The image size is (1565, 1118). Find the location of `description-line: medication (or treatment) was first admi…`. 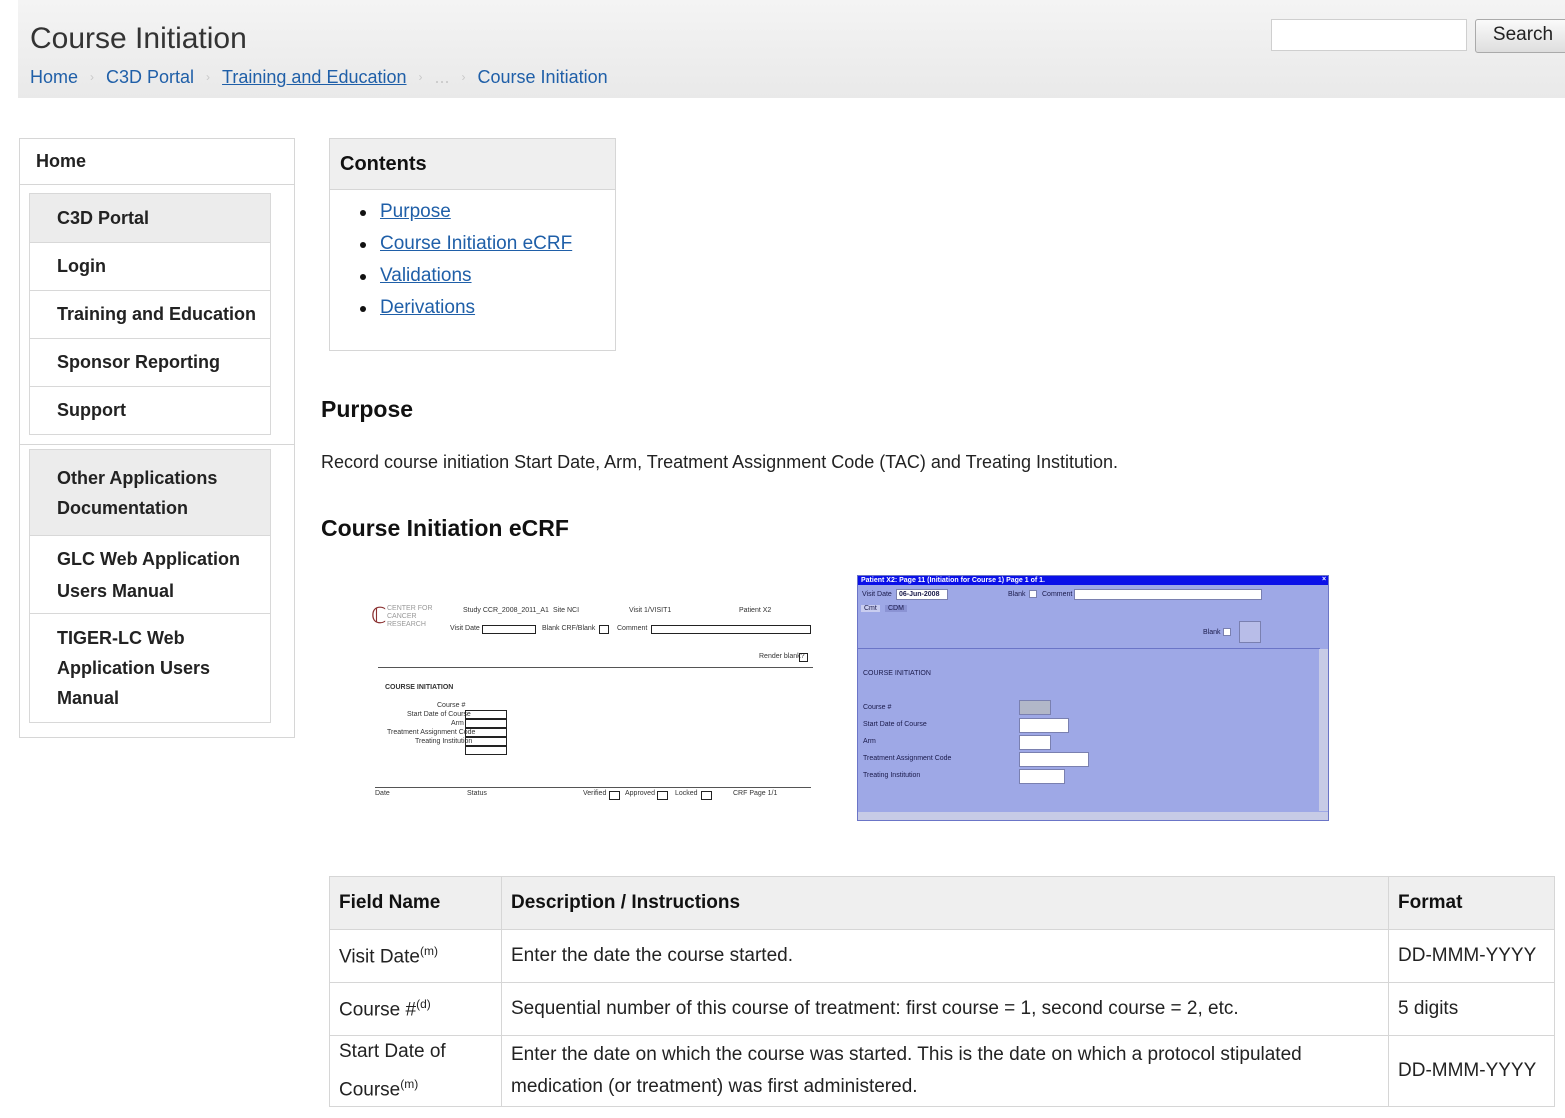

description-line: medication (or treatment) was first admi… is located at coordinates (714, 1087).